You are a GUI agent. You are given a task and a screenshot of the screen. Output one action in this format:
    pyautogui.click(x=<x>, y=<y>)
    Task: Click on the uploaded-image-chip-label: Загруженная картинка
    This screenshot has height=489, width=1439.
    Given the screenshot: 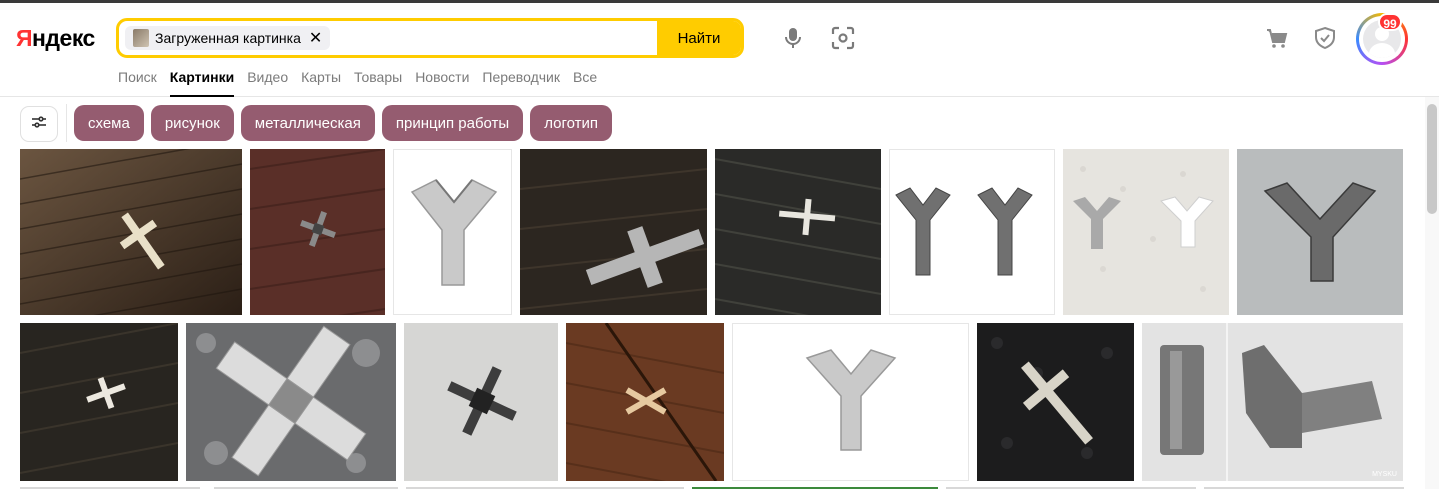 What is the action you would take?
    pyautogui.click(x=228, y=38)
    